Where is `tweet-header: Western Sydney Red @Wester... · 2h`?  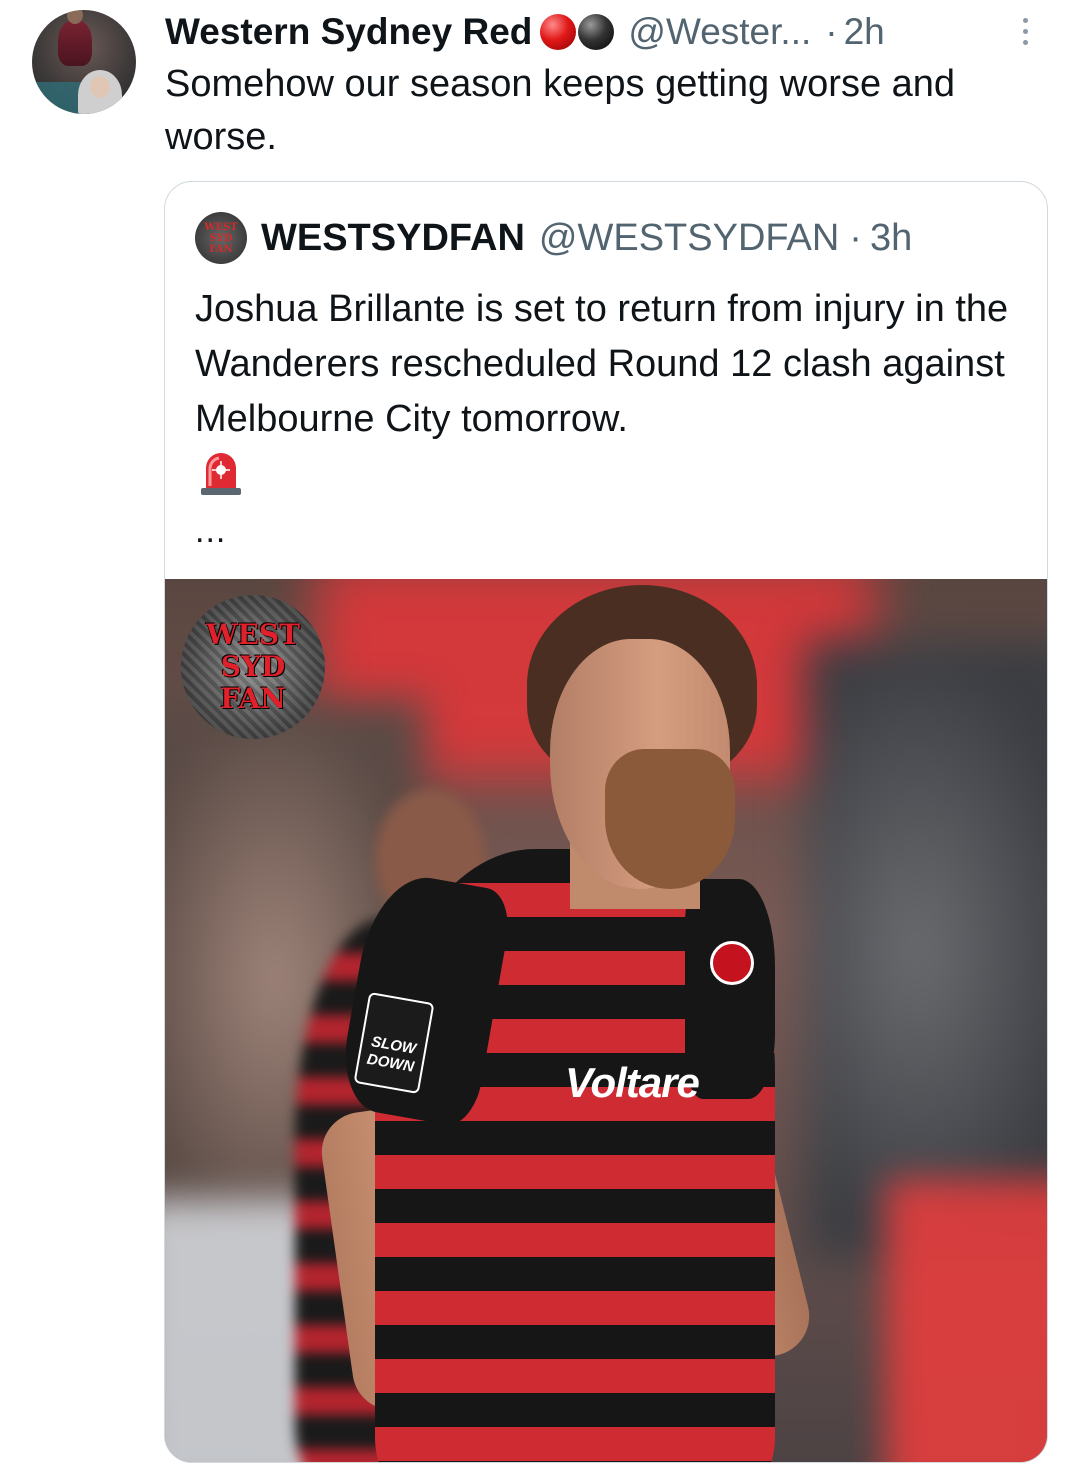
tweet-header: Western Sydney Red @Wester... · 2h is located at coordinates (525, 32).